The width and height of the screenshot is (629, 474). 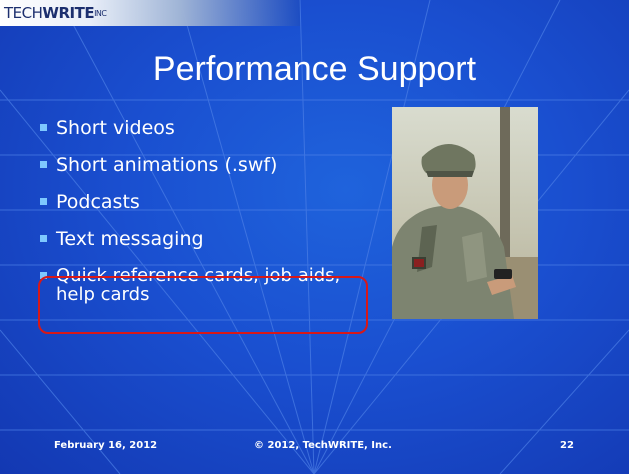 I want to click on soldier-photo, so click(x=465, y=213).